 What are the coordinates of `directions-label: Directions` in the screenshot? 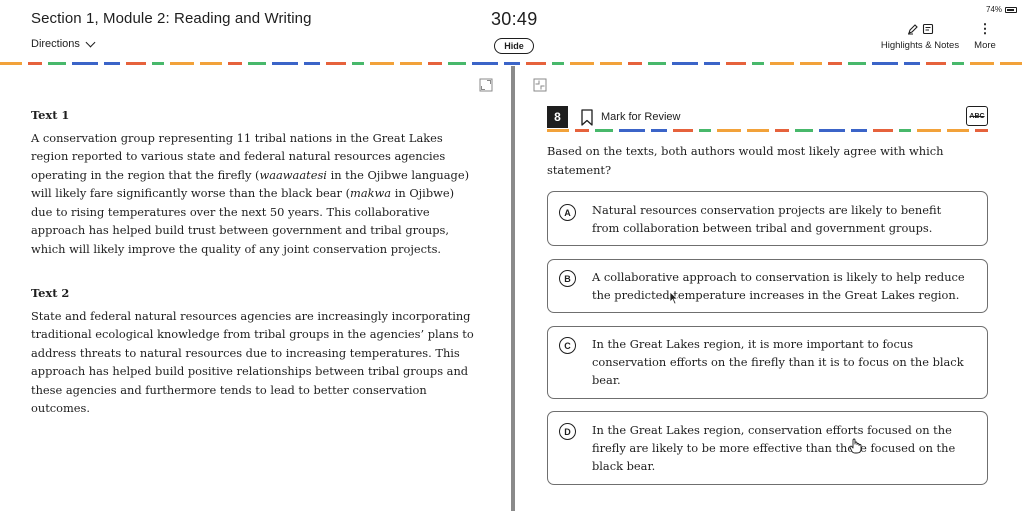 It's located at (55, 44).